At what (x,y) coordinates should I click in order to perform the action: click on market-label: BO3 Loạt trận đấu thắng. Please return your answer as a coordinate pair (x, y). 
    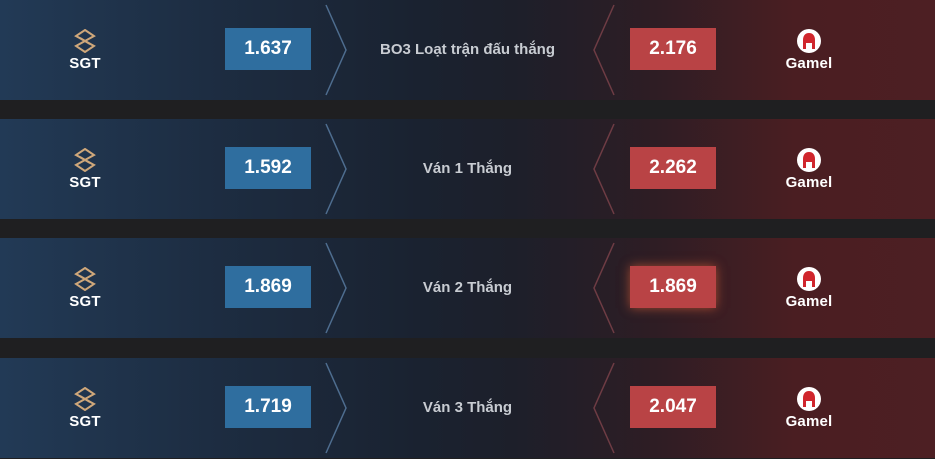
    Looking at the image, I should click on (467, 49).